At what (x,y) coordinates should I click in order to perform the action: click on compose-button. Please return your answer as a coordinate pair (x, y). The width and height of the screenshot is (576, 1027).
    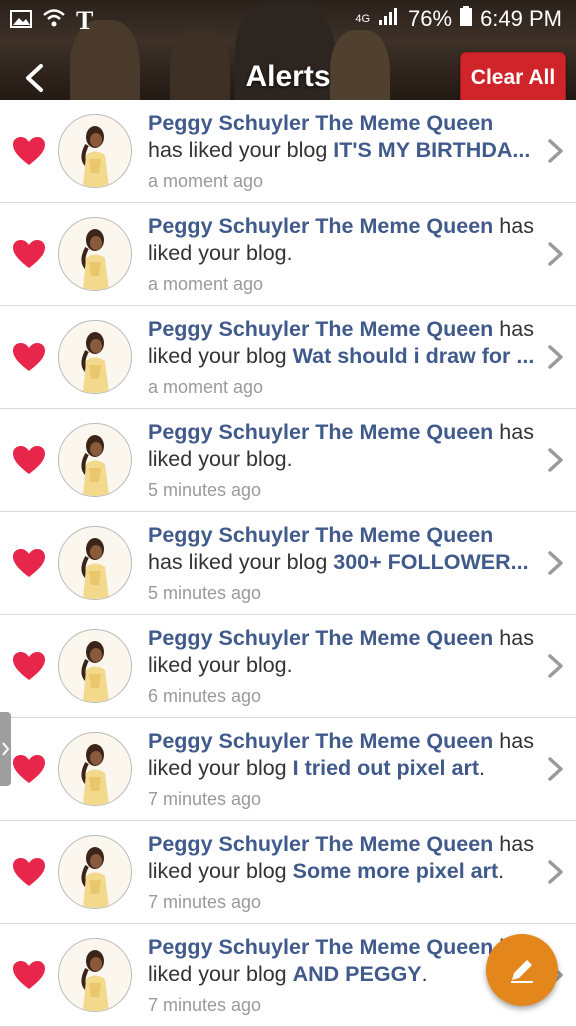
    Looking at the image, I should click on (522, 970).